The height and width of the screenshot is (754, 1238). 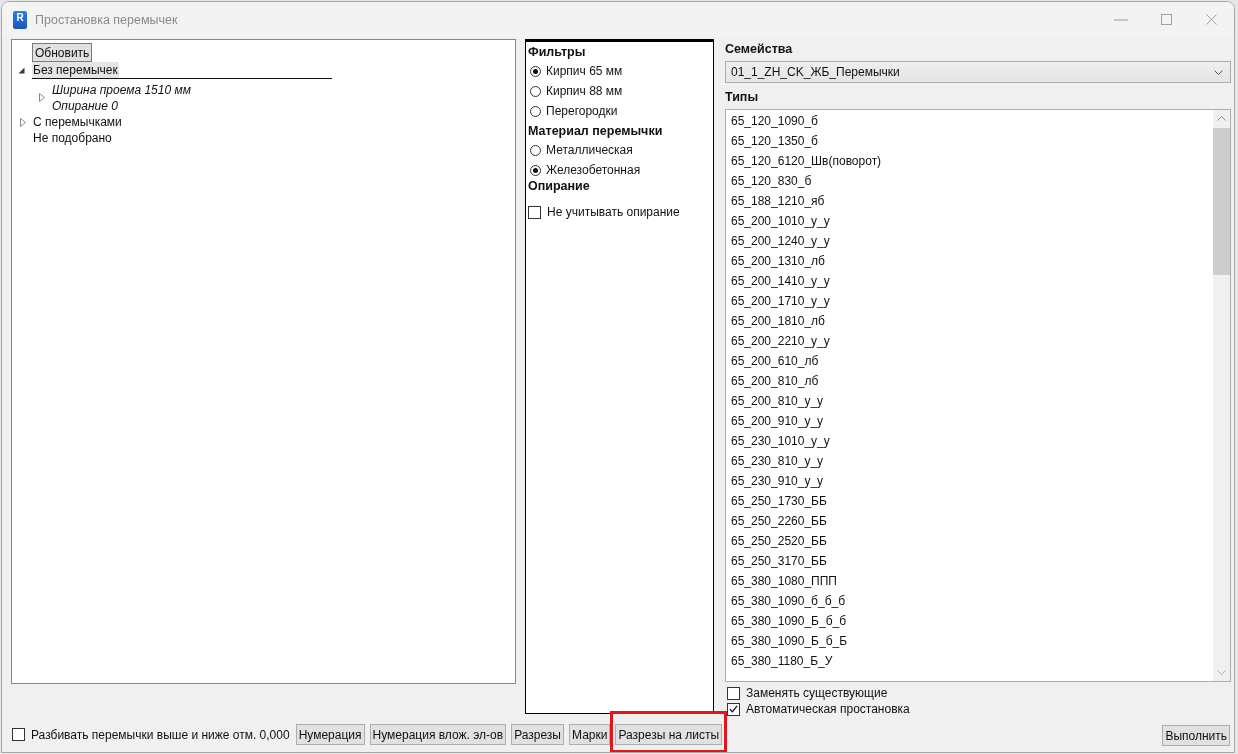 I want to click on list-item: 65_200_1710_у_у, so click(x=969, y=301).